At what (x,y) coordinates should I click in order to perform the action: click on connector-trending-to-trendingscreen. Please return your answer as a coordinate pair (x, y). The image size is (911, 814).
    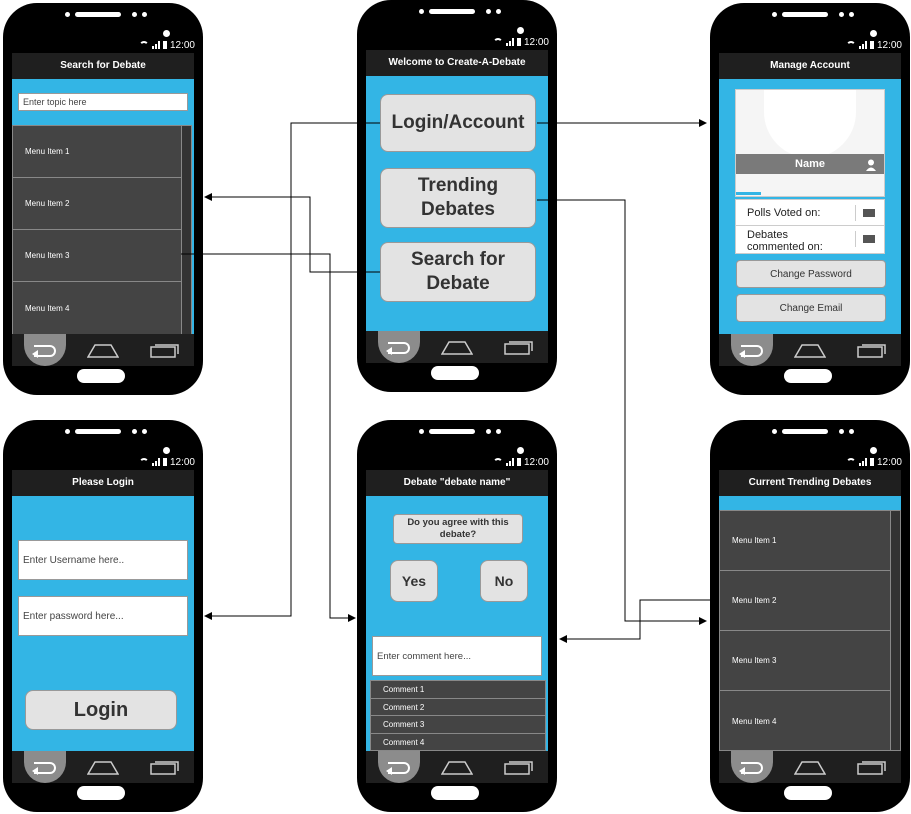
    Looking at the image, I should click on (622, 412).